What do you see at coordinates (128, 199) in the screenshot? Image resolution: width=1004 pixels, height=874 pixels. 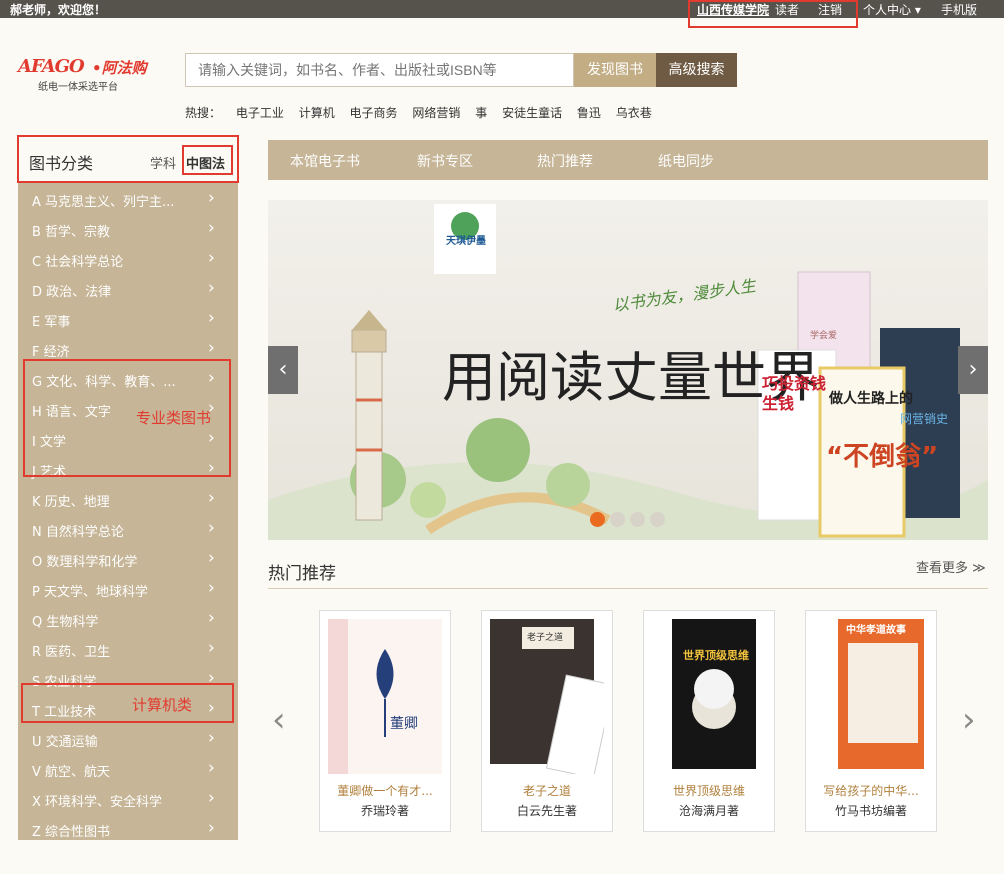 I see `sidebar-category-item: A 马克思主义、列宁主... ›` at bounding box center [128, 199].